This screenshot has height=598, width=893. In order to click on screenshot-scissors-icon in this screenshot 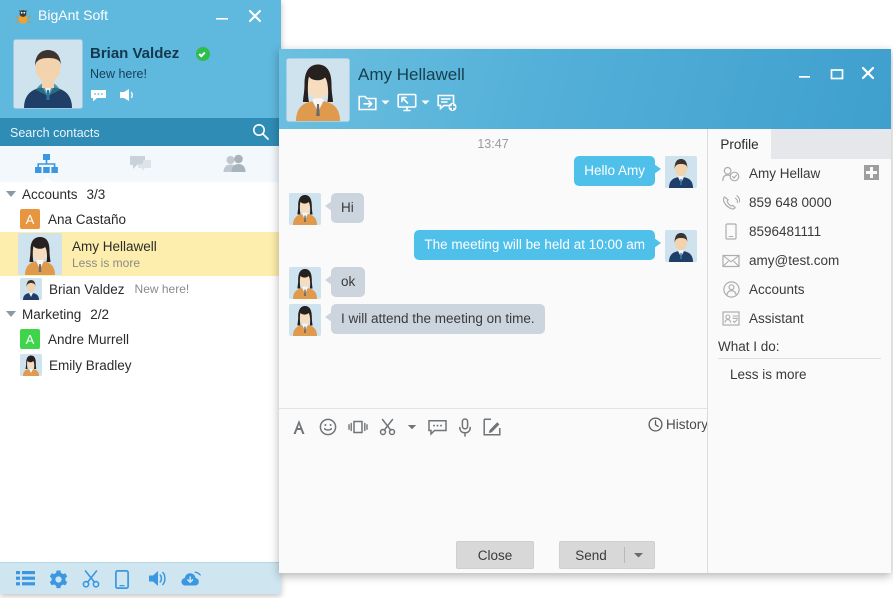, I will do `click(387, 427)`.